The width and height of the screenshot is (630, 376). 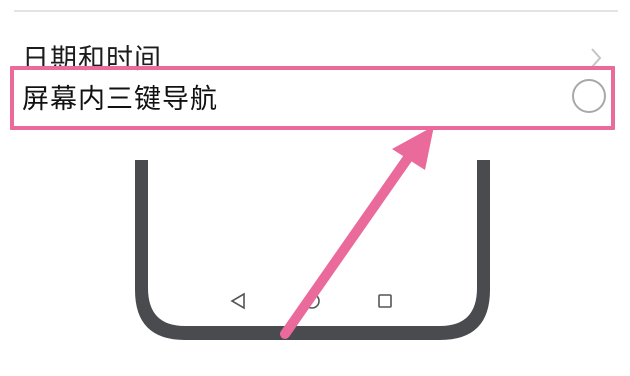 I want to click on arrow-shaft, so click(x=347, y=244).